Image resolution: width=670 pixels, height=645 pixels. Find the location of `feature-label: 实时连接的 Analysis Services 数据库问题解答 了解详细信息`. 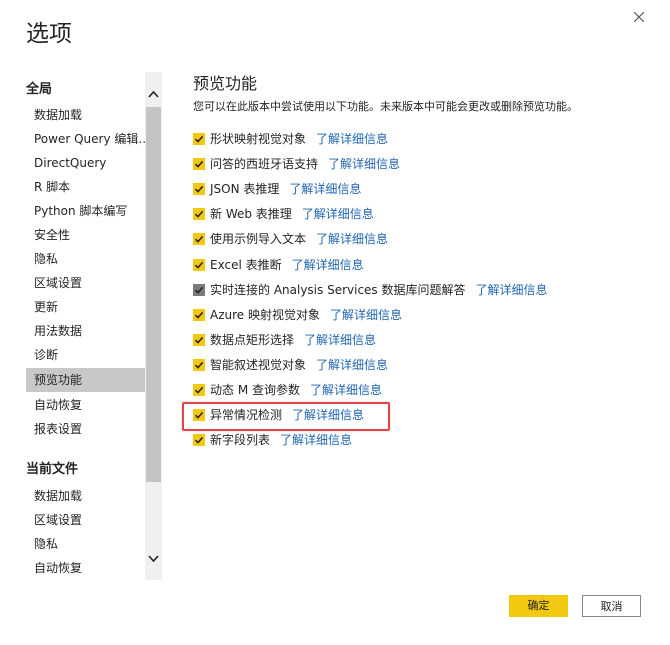

feature-label: 实时连接的 Analysis Services 数据库问题解答 了解详细信息 is located at coordinates (379, 290).